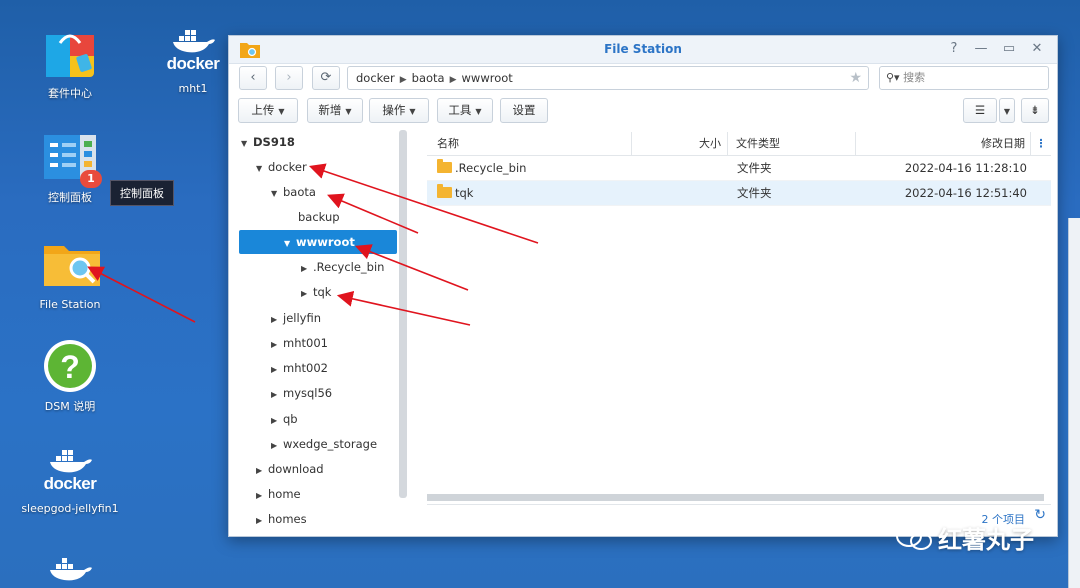 This screenshot has width=1080, height=588. I want to click on tree-node-baota: ▼ baota, so click(293, 192).